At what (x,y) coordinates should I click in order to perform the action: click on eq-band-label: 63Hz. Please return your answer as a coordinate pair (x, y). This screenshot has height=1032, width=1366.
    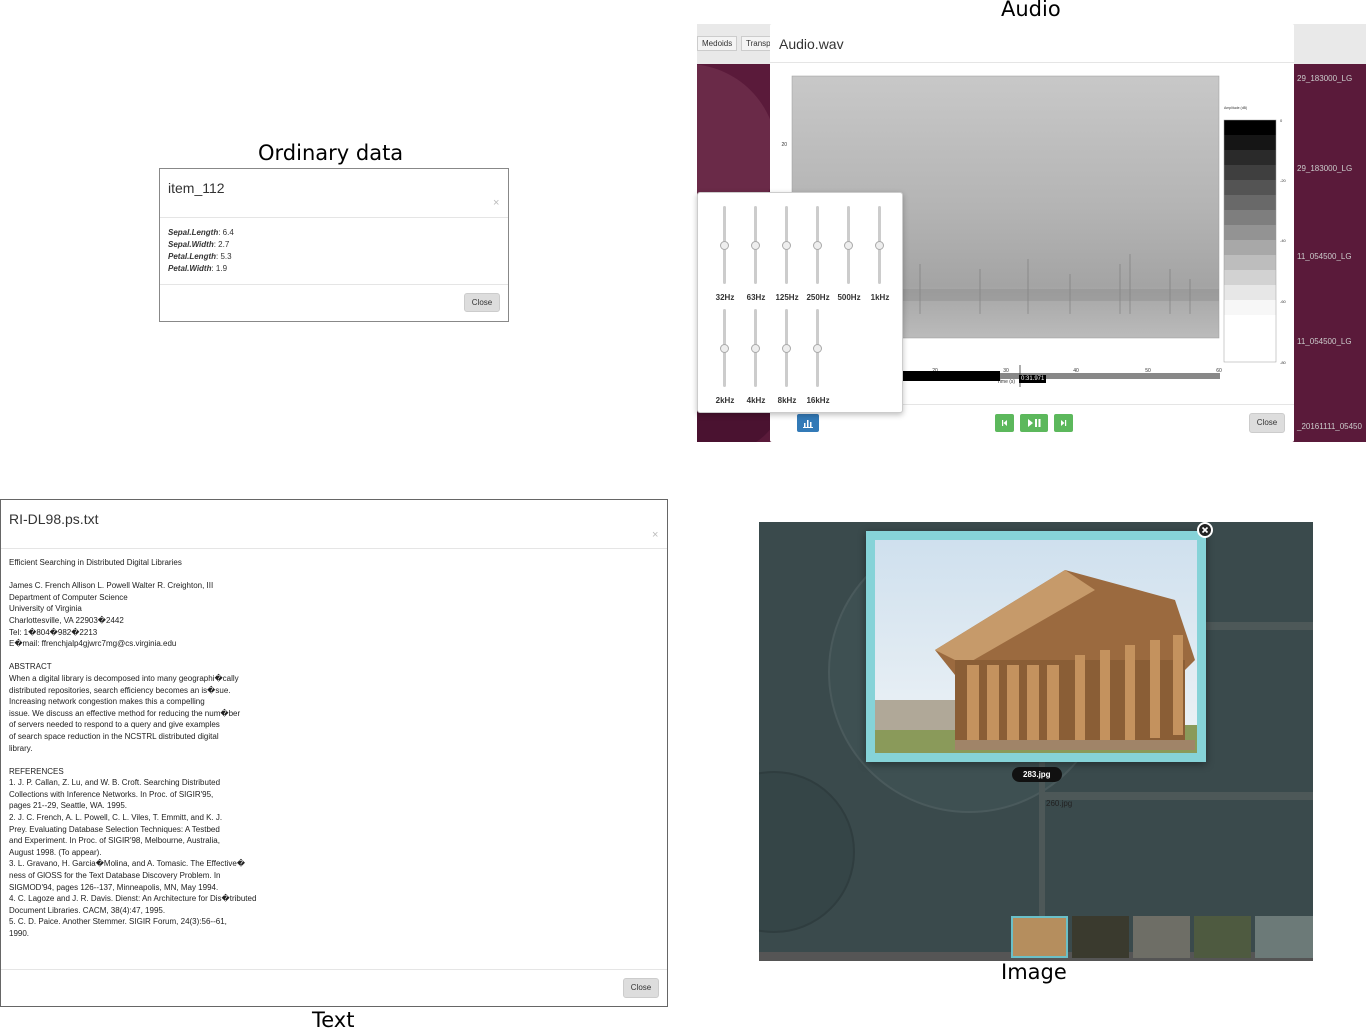
    Looking at the image, I should click on (756, 297).